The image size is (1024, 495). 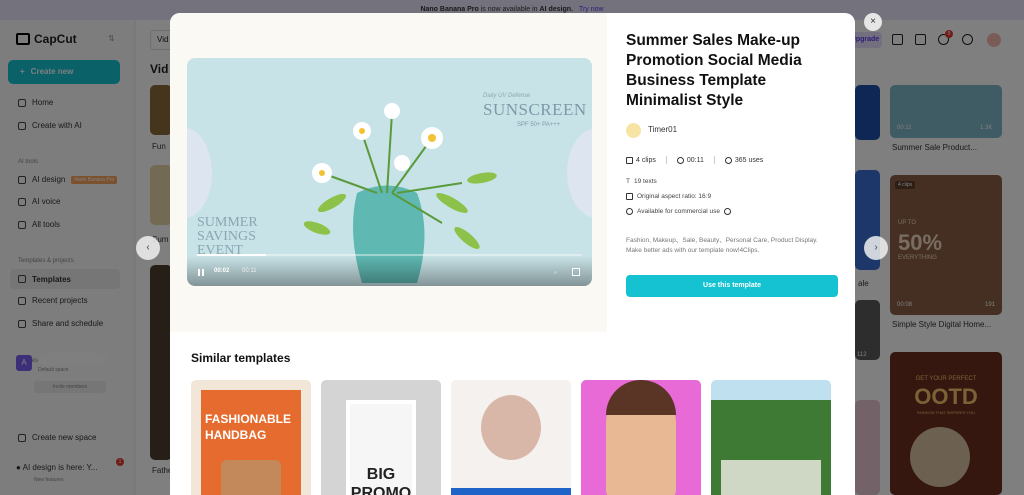 I want to click on texts-count: 19 texts, so click(x=645, y=181).